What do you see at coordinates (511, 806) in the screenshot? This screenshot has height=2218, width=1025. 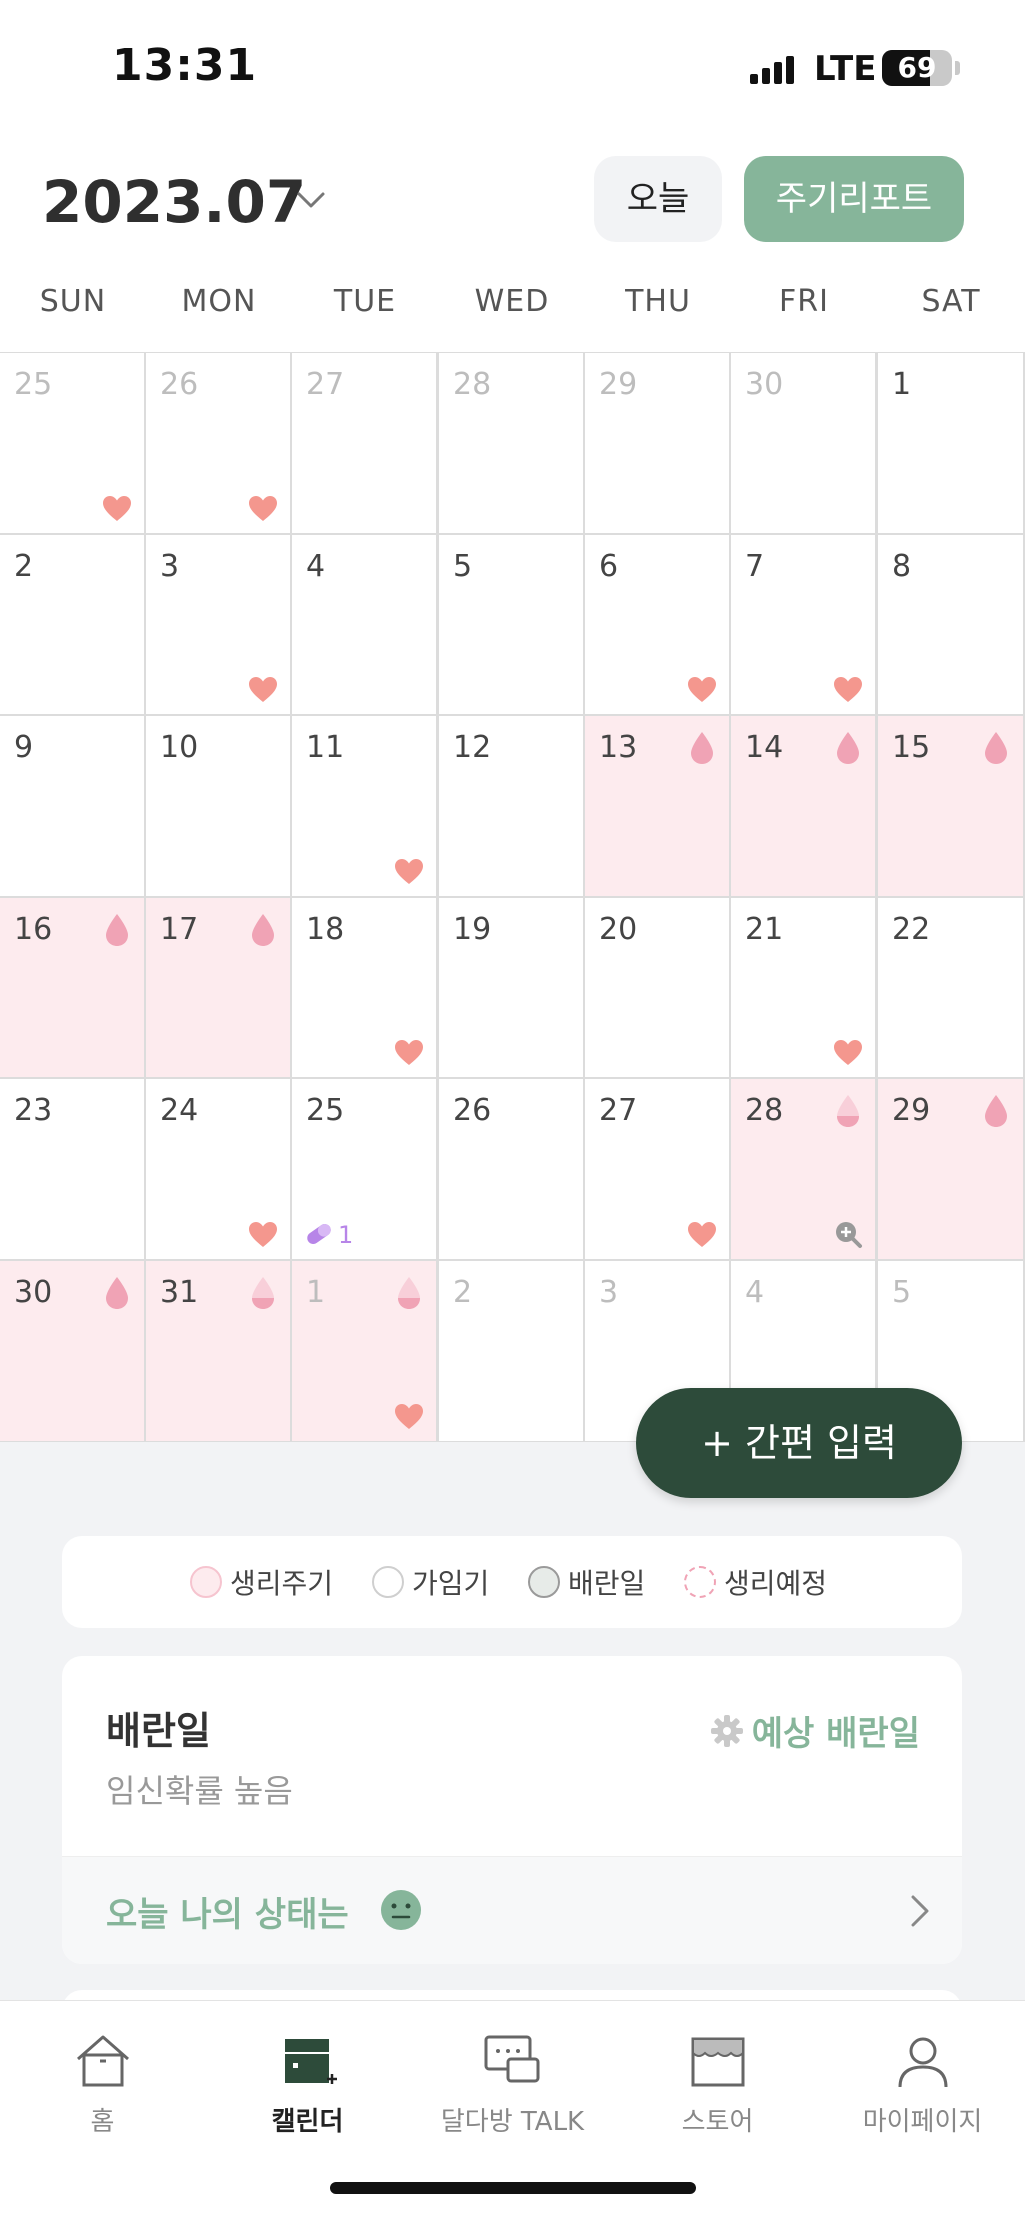 I see `calendar-day: 12` at bounding box center [511, 806].